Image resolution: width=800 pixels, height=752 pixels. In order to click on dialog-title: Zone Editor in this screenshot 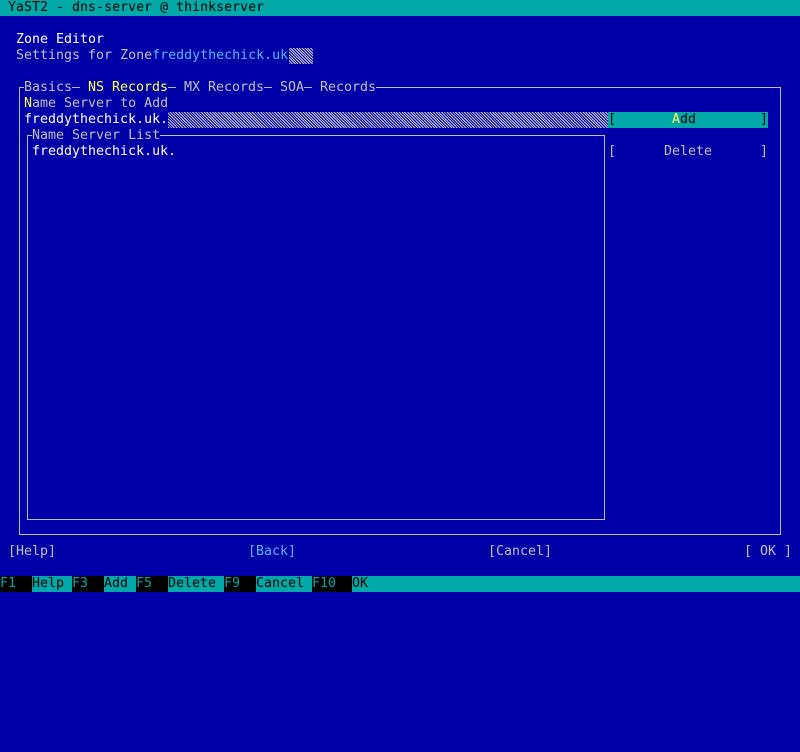, I will do `click(60, 39)`.